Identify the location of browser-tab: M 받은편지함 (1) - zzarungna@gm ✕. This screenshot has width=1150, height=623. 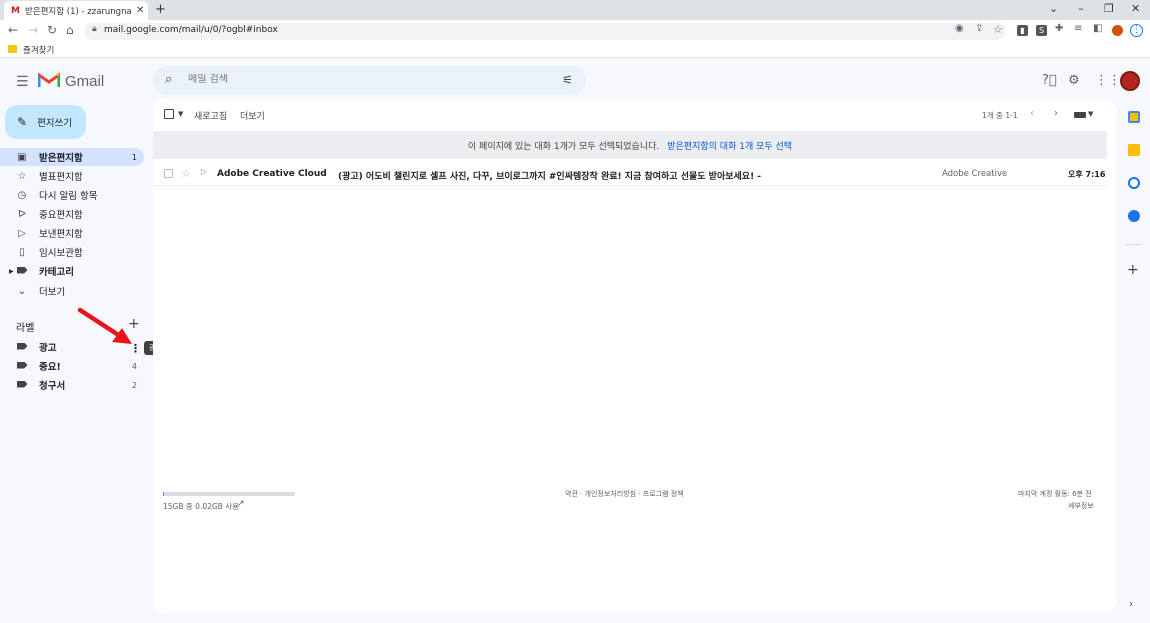
(76, 10).